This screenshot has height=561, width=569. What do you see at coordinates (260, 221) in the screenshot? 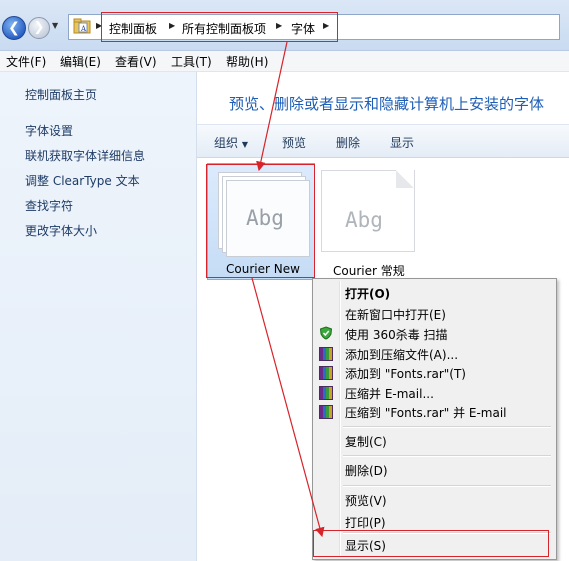
I see `annotation-box-font-item` at bounding box center [260, 221].